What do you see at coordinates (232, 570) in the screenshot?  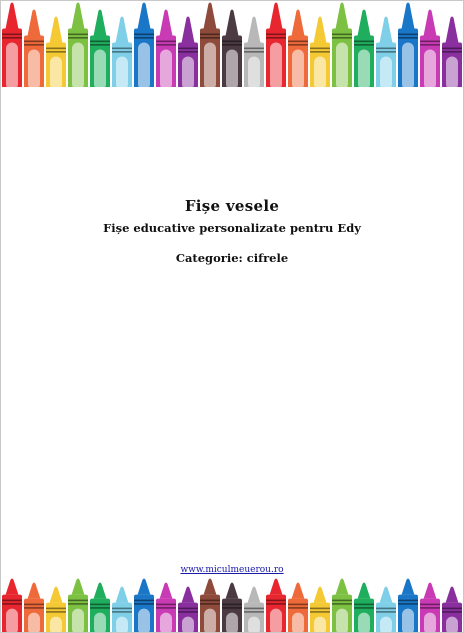 I see `footer-website-link: www.miculmeuerou.ro` at bounding box center [232, 570].